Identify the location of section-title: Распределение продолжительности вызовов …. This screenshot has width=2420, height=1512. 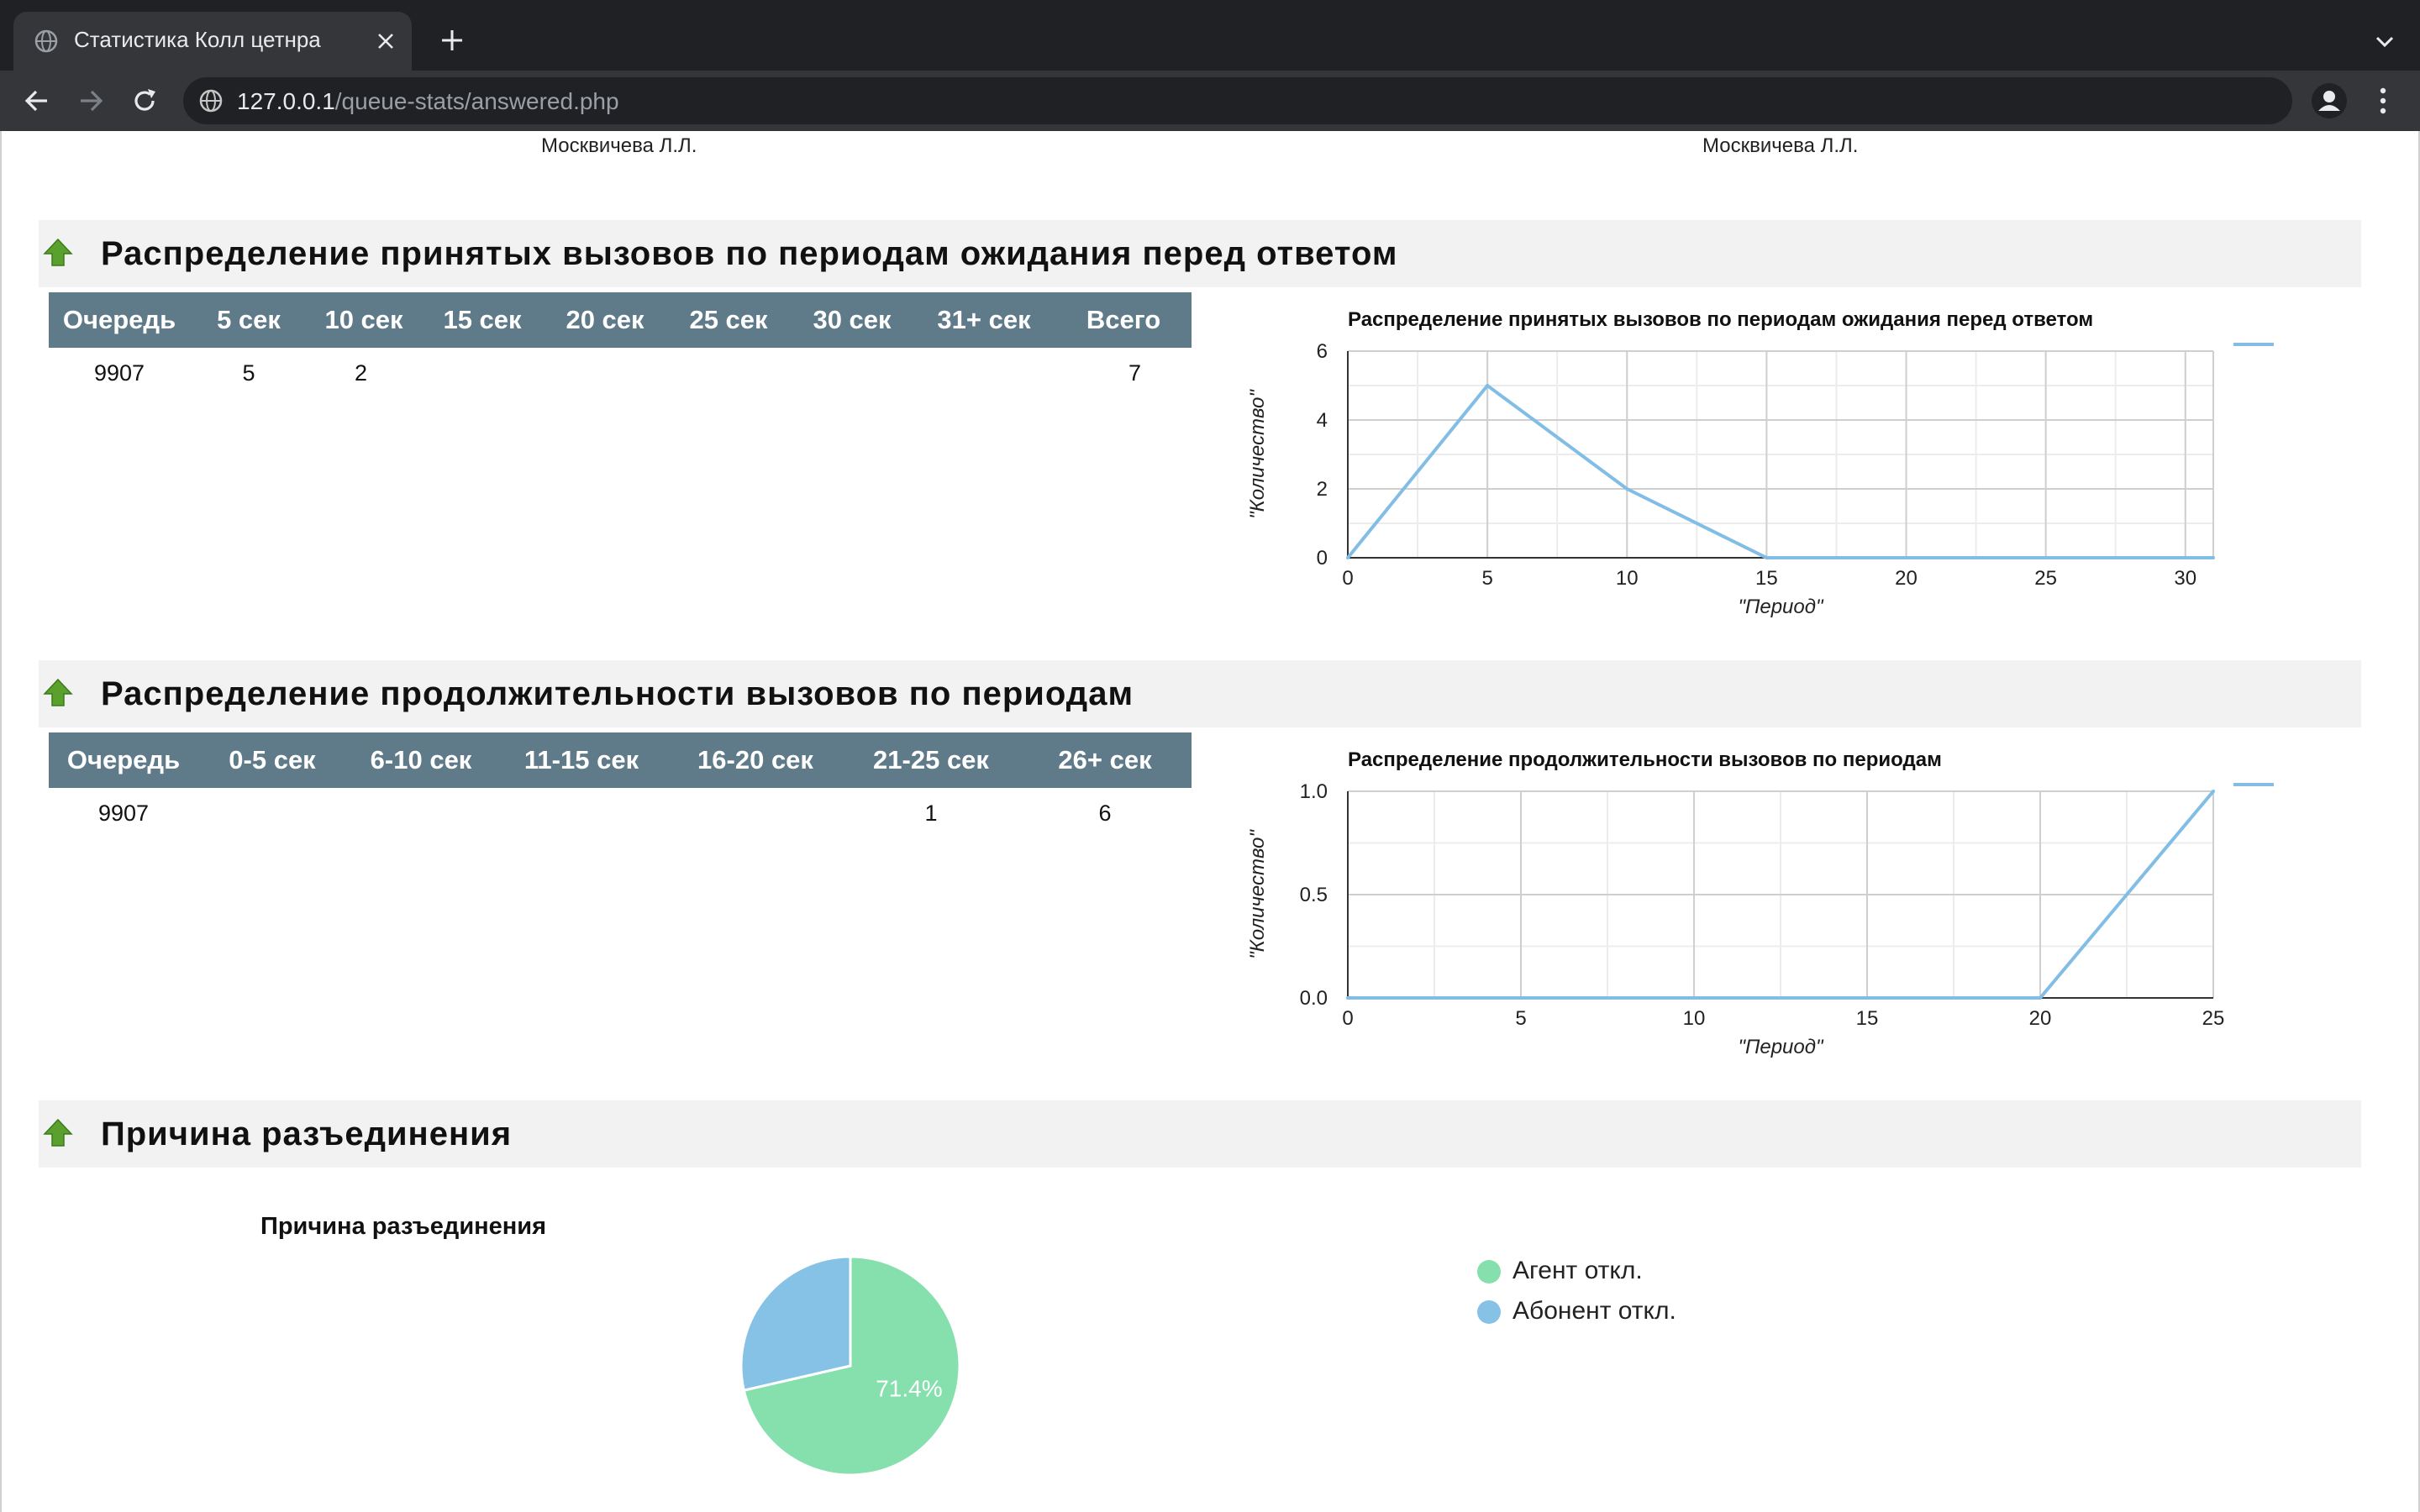
(617, 693).